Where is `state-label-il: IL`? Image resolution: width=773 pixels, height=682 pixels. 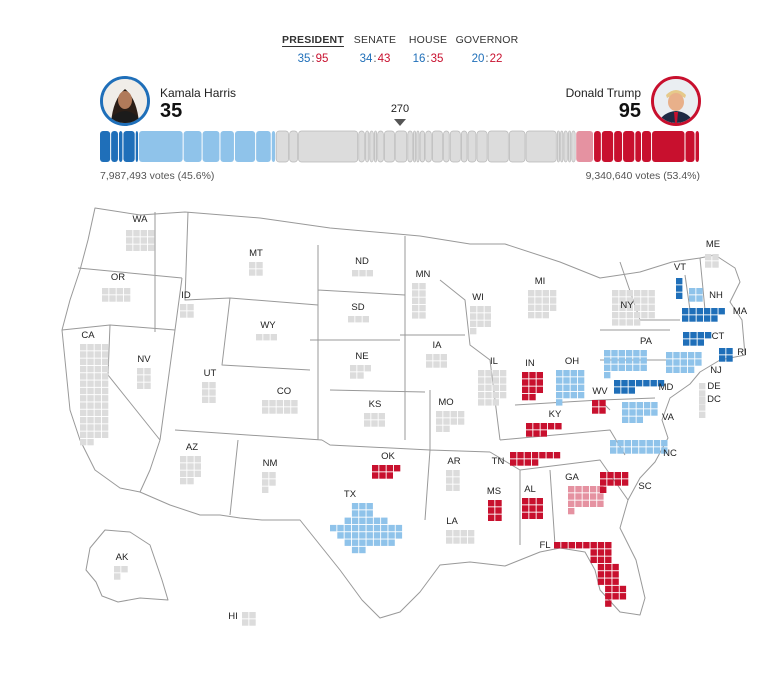
state-label-il: IL is located at coordinates (494, 361).